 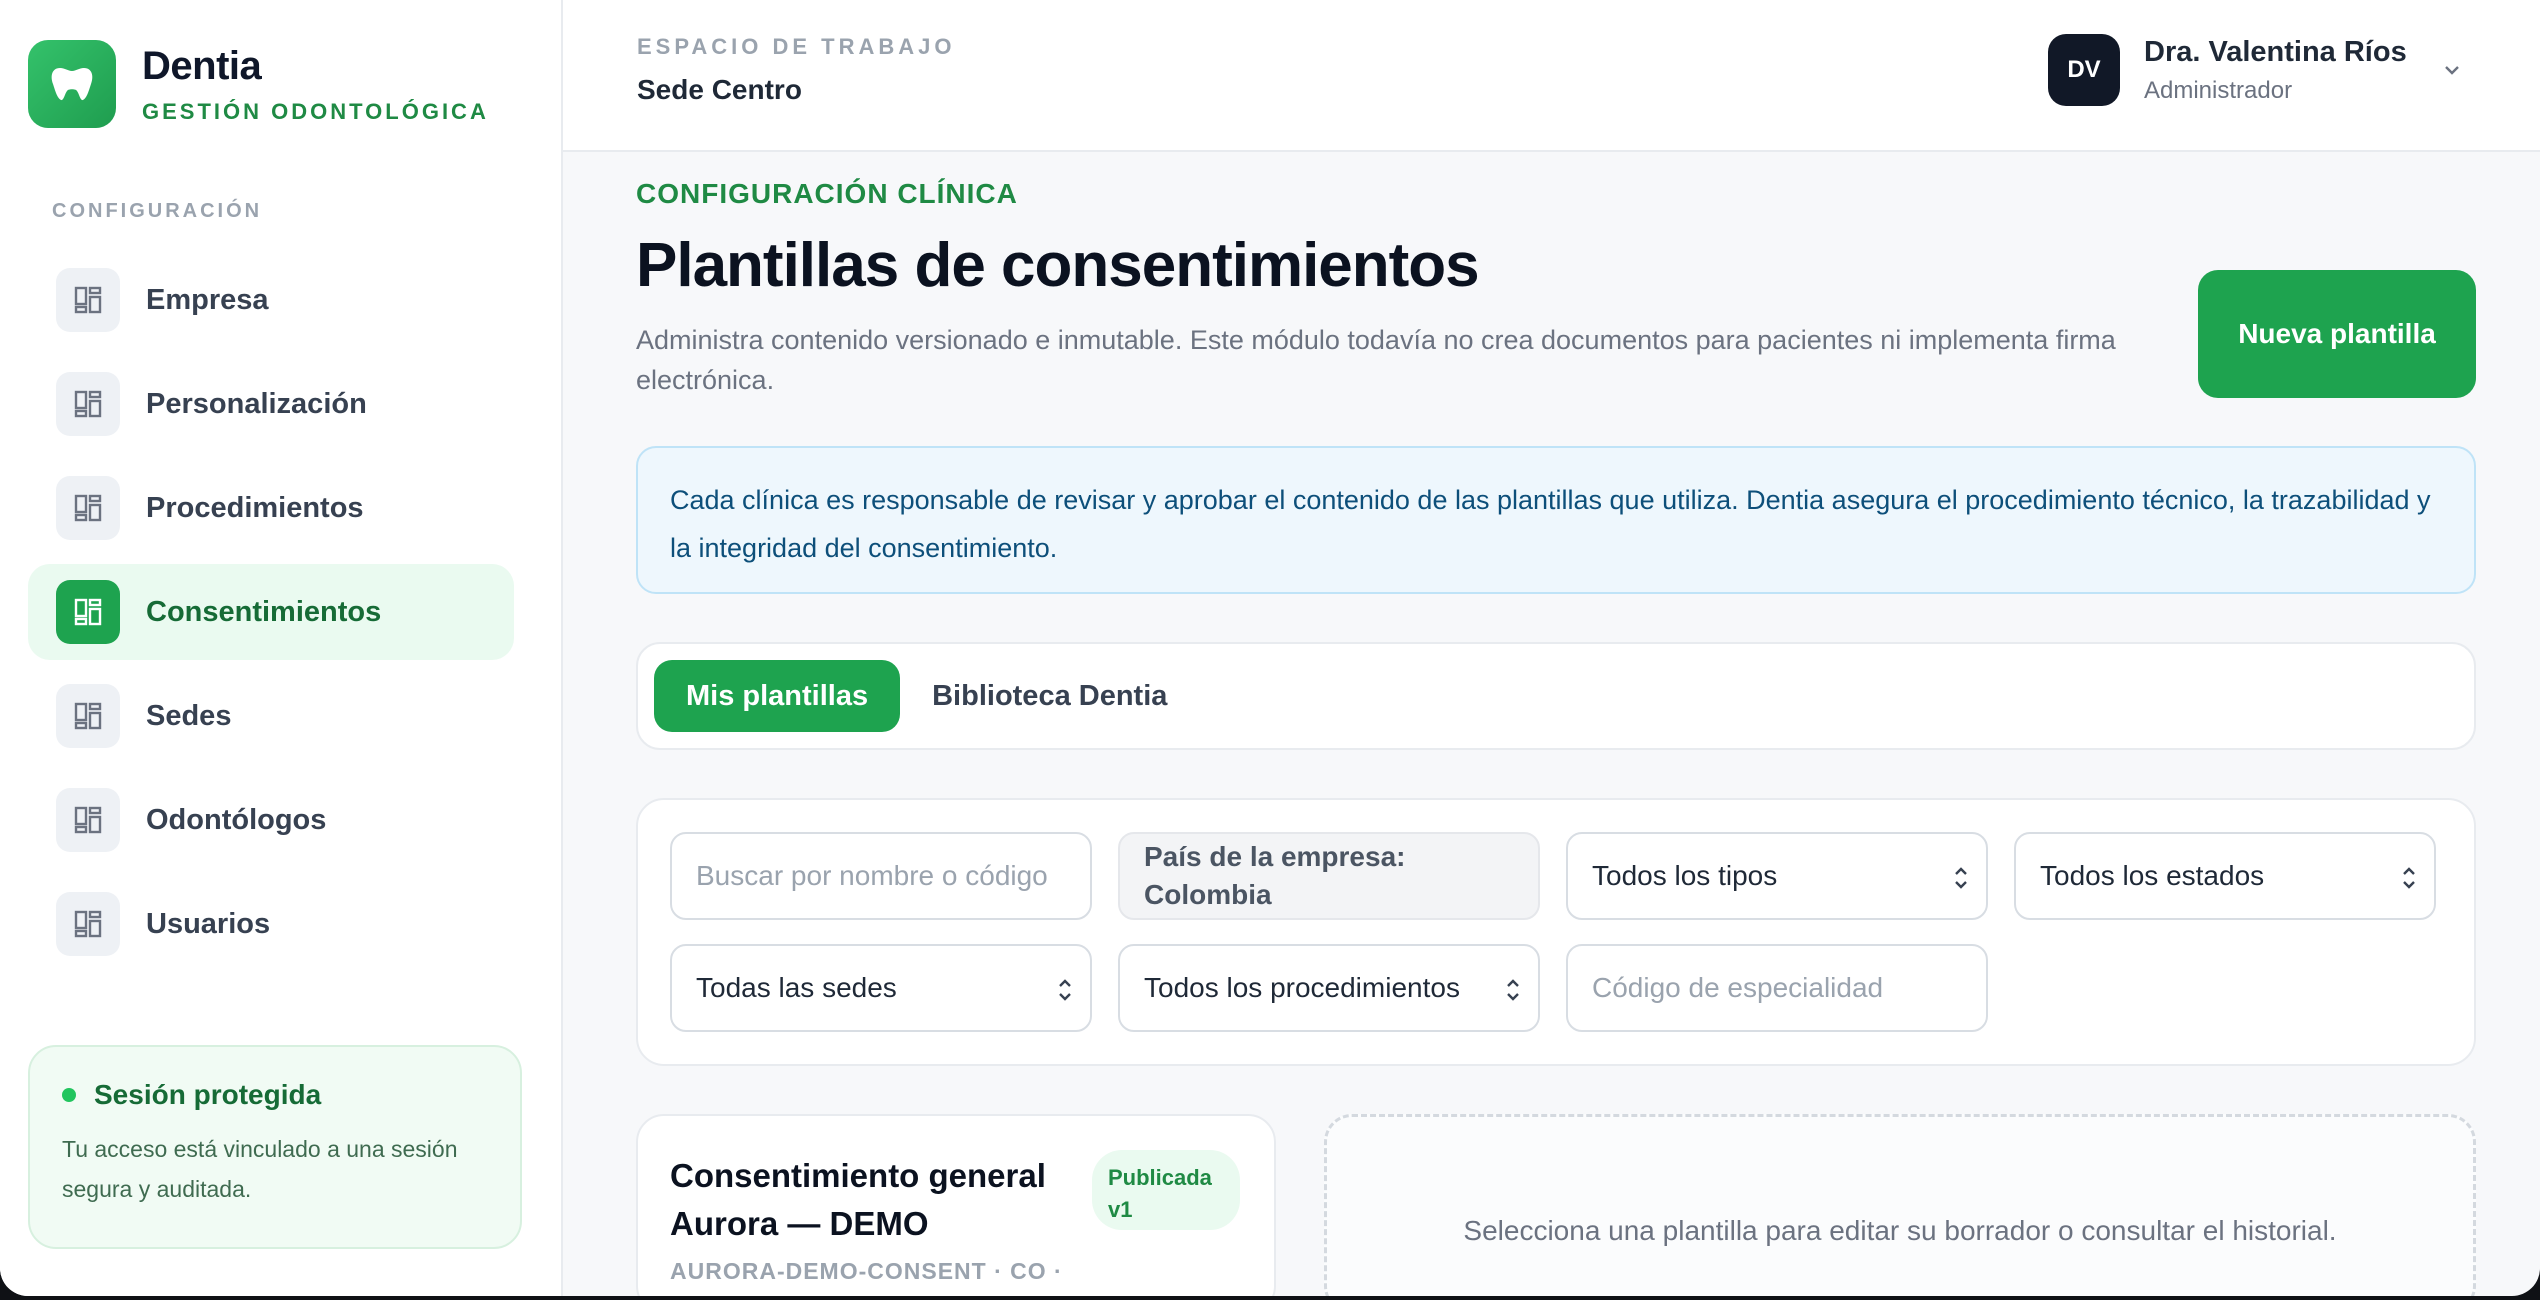 What do you see at coordinates (2337, 334) in the screenshot?
I see `new-template-button: Nueva plantilla` at bounding box center [2337, 334].